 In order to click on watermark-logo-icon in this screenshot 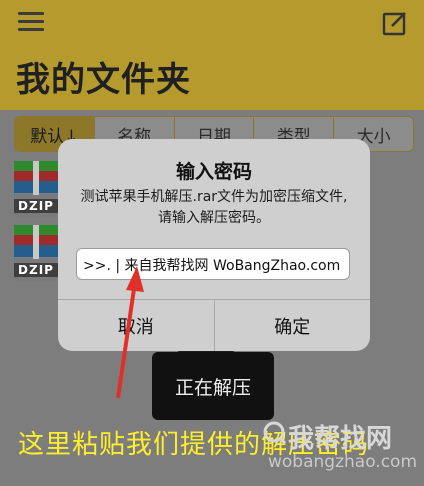, I will do `click(274, 432)`.